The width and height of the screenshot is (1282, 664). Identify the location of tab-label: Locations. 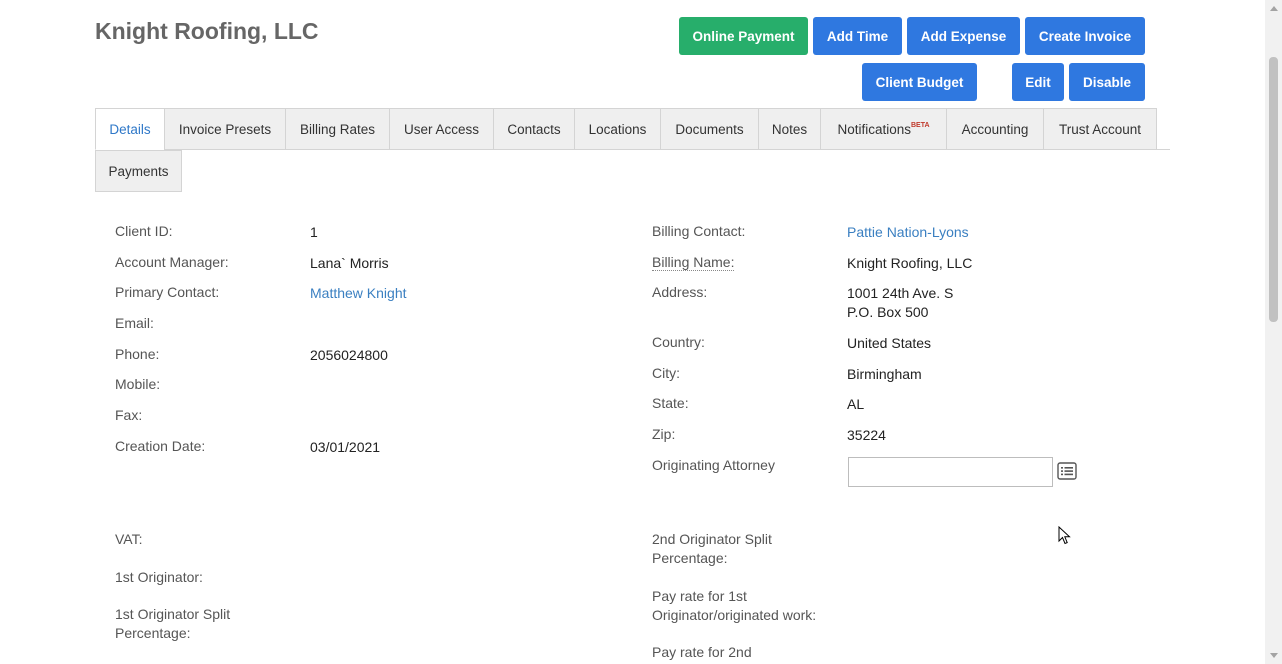
(617, 129).